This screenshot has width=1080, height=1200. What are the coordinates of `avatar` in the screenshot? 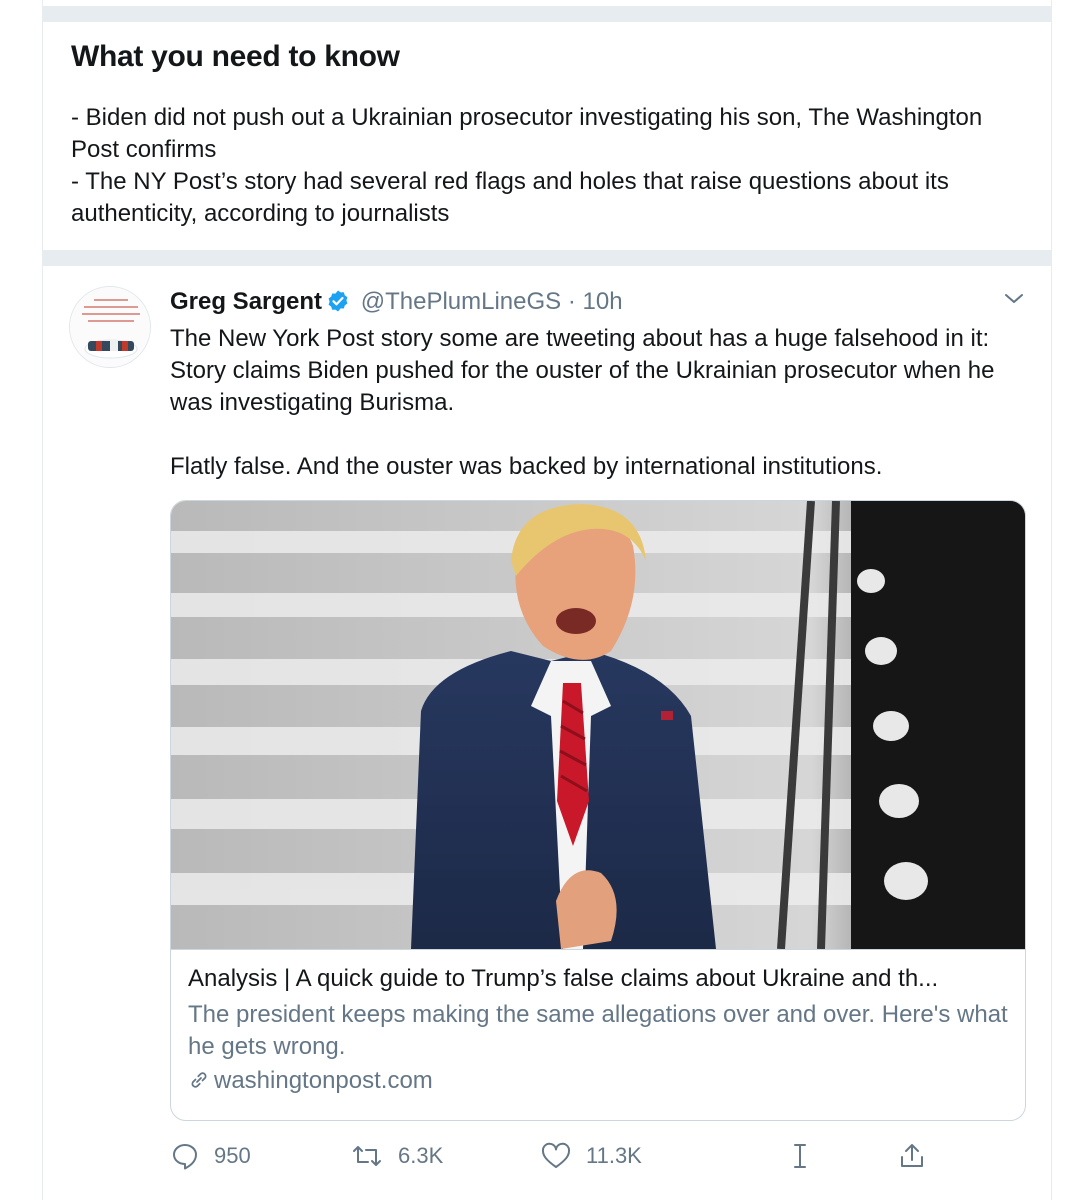 It's located at (110, 327).